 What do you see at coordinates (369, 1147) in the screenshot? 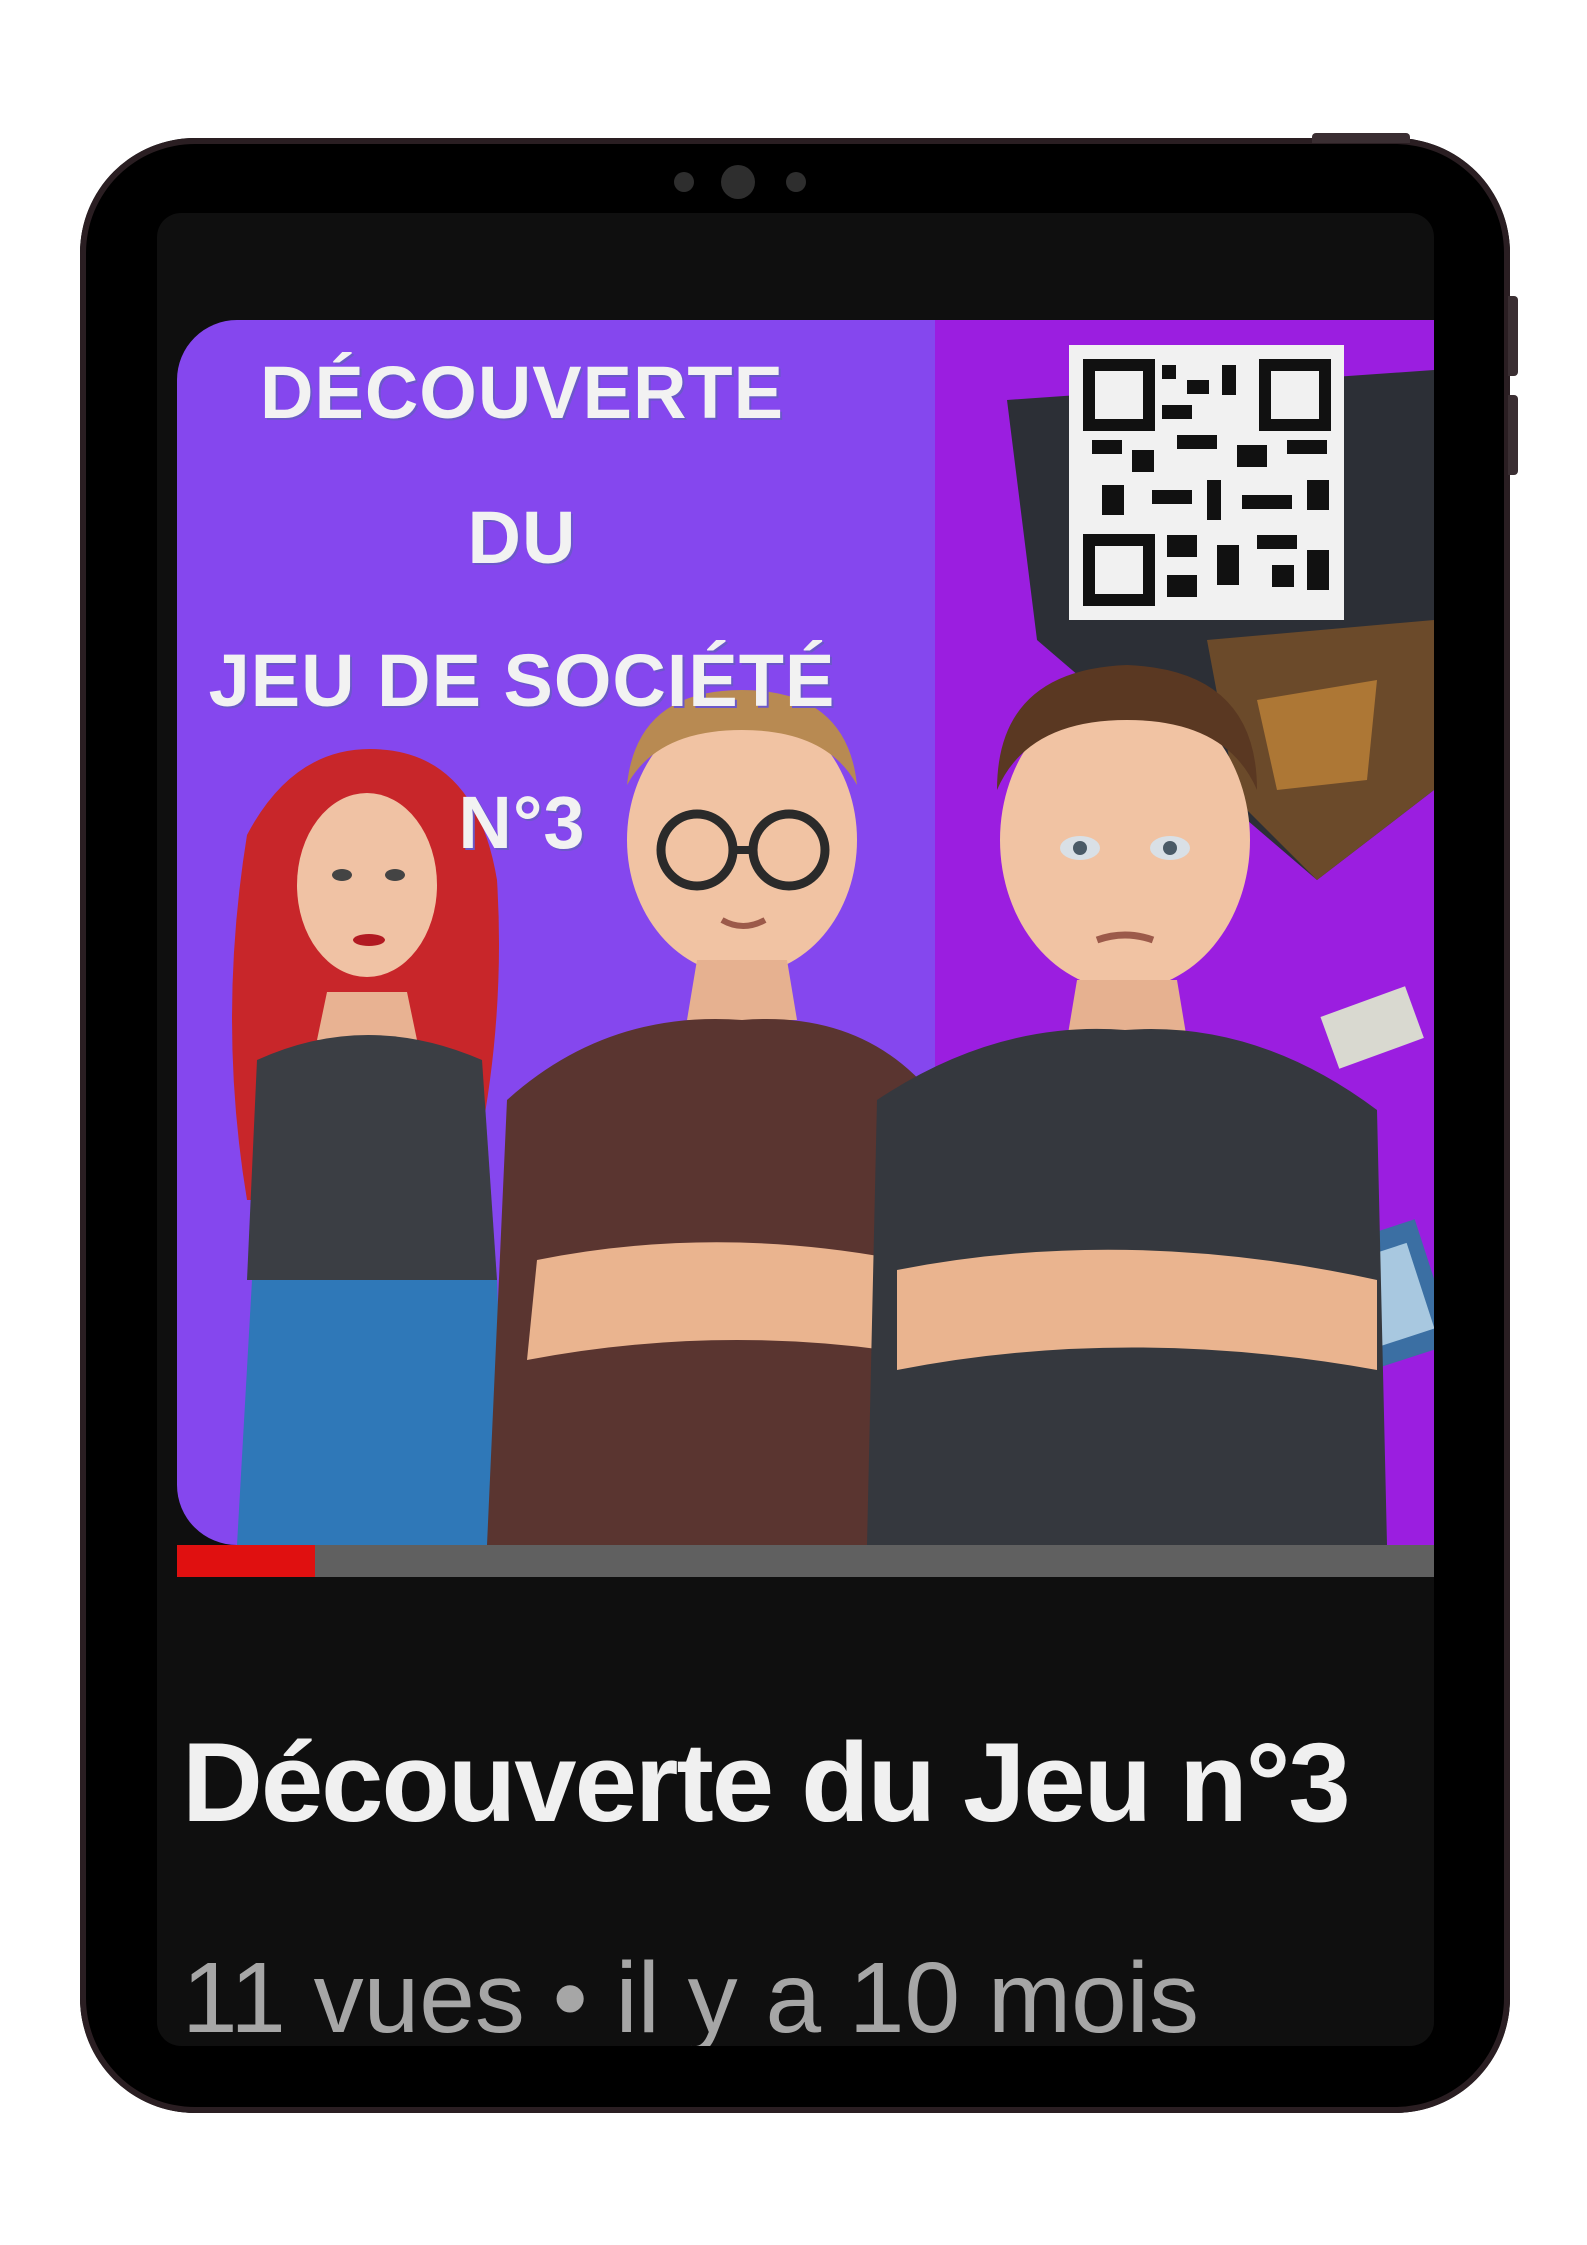
I see `woman-avatar` at bounding box center [369, 1147].